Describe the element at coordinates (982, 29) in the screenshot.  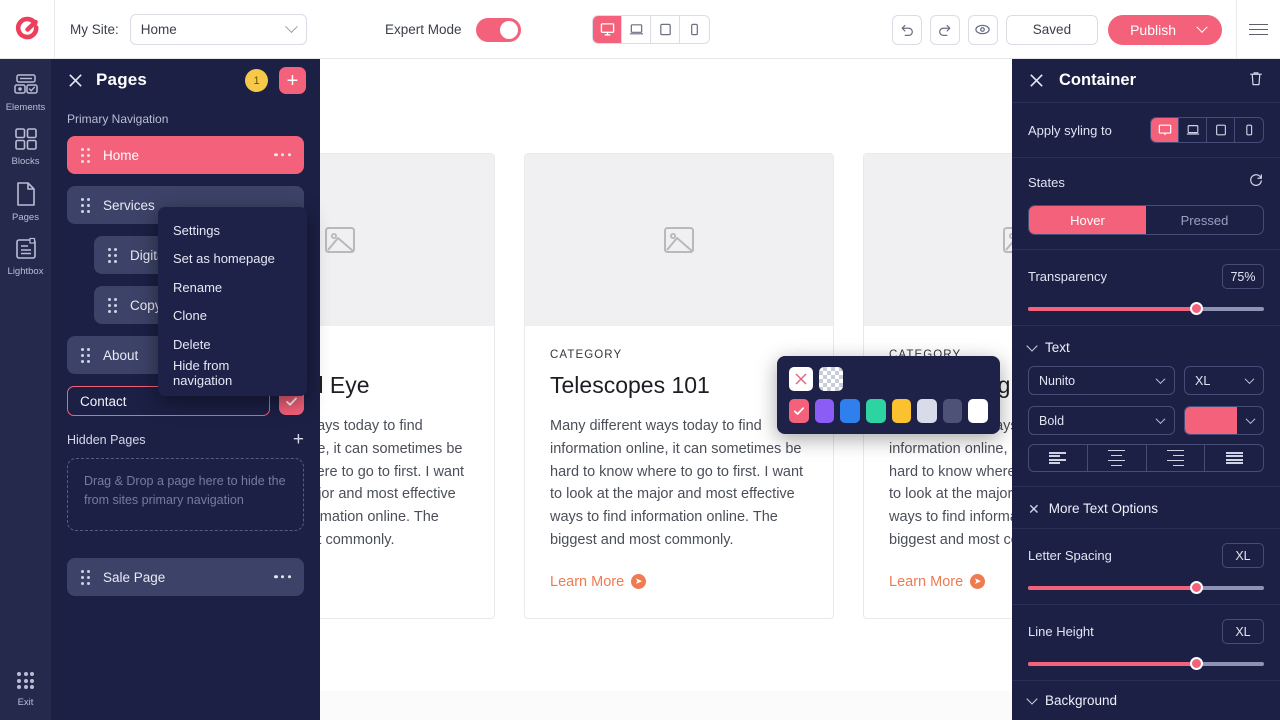
I see `preview-button` at that location.